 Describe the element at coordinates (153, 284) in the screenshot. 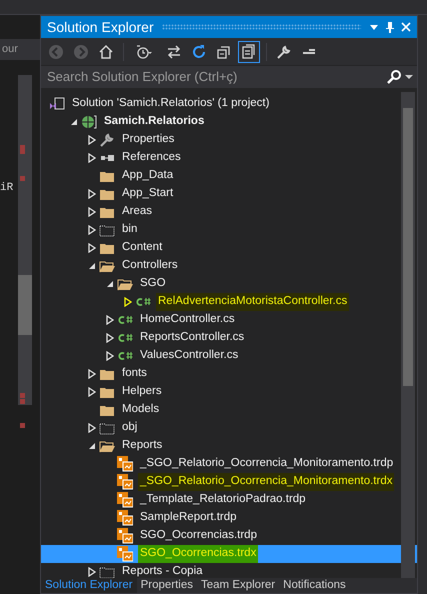

I see `item-label: SGO` at that location.